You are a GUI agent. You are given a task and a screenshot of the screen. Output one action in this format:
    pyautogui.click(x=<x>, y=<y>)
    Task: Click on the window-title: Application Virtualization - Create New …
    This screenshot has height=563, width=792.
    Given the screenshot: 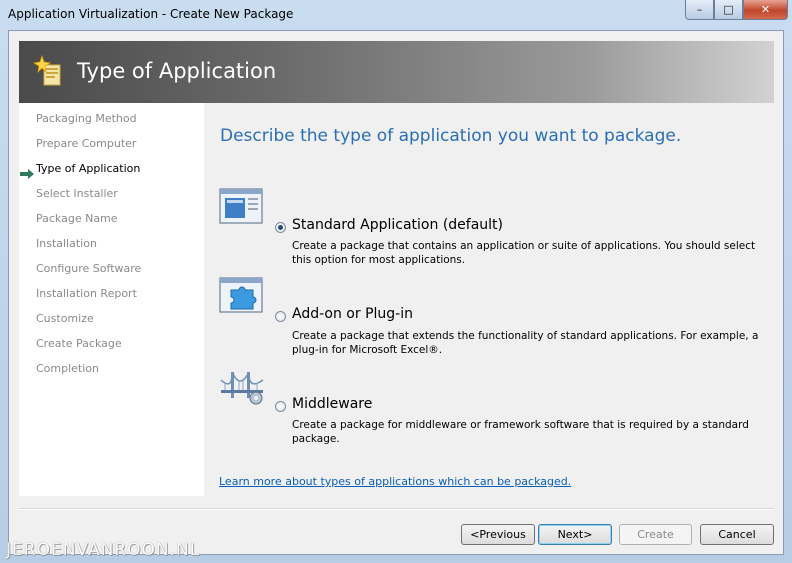 What is the action you would take?
    pyautogui.click(x=151, y=14)
    